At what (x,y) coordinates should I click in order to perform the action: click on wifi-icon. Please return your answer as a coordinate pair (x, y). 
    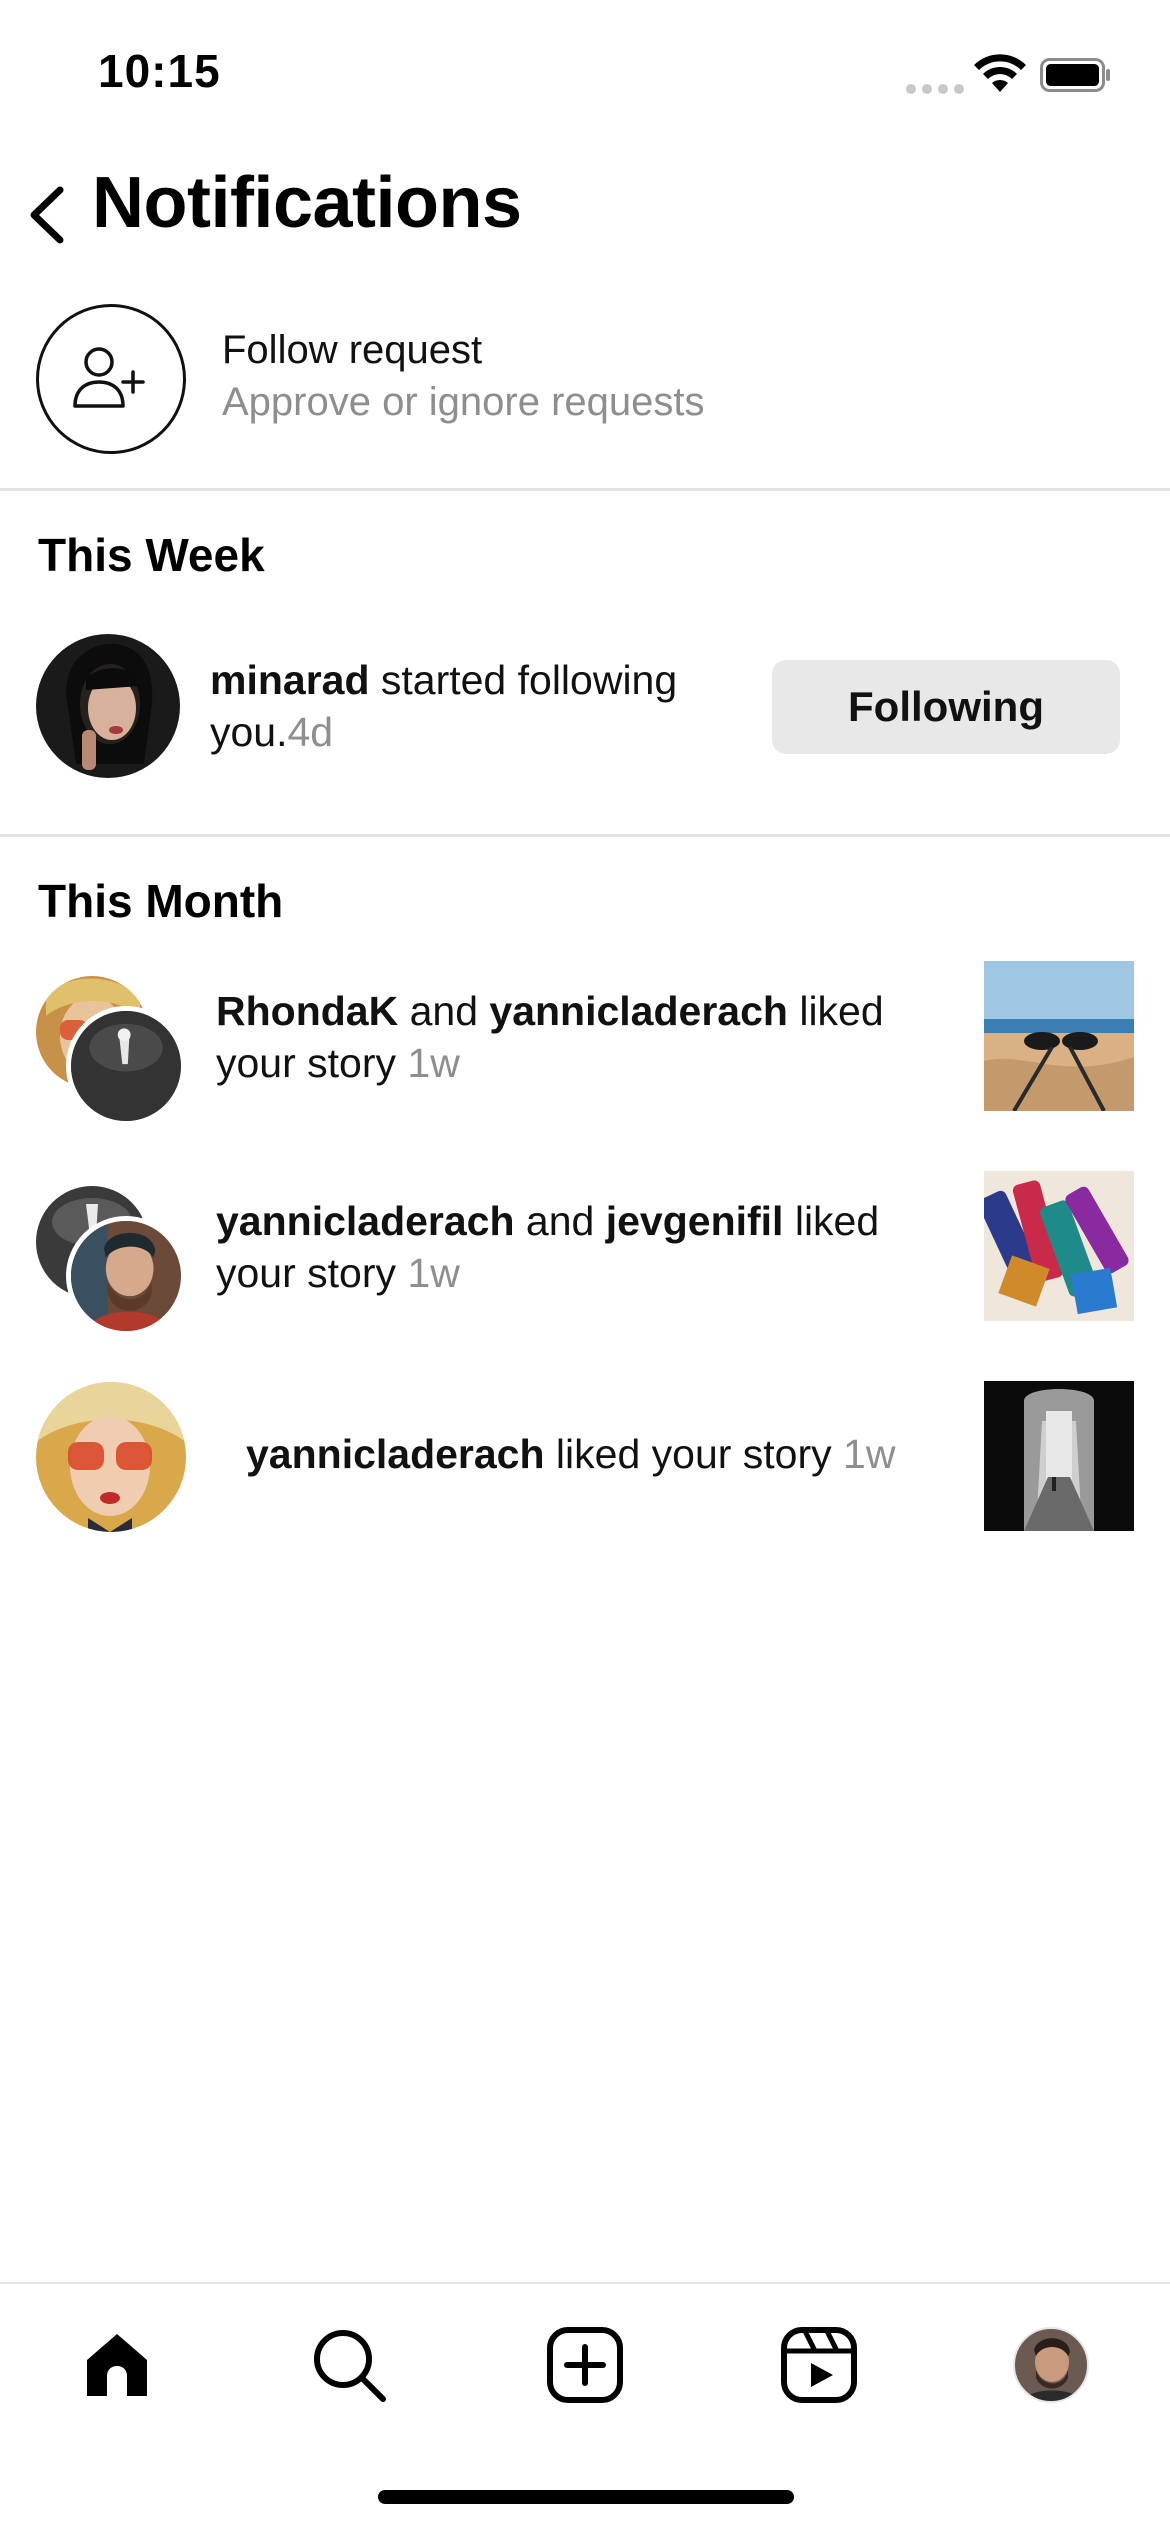
    Looking at the image, I should click on (1000, 73).